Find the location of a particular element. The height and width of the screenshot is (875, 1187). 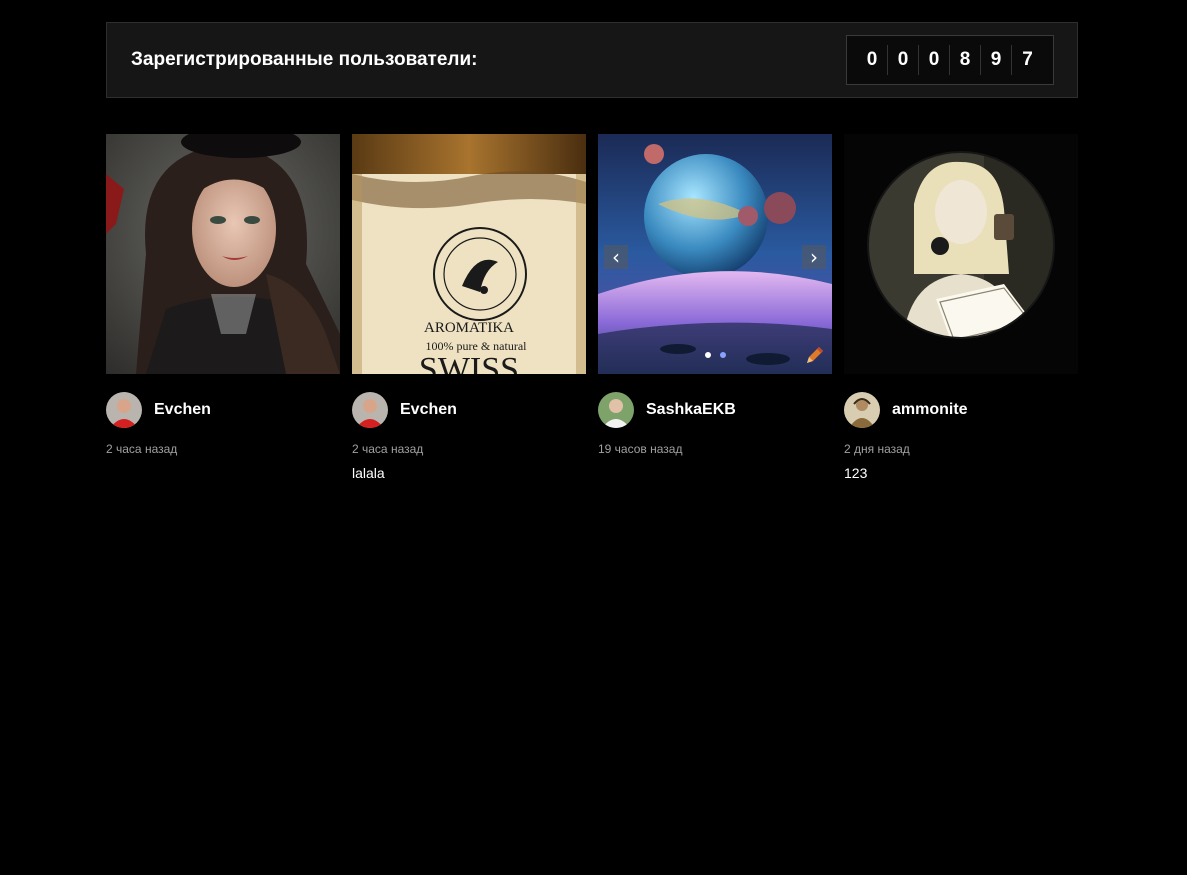

post-time: 19 часов назад is located at coordinates (640, 449).